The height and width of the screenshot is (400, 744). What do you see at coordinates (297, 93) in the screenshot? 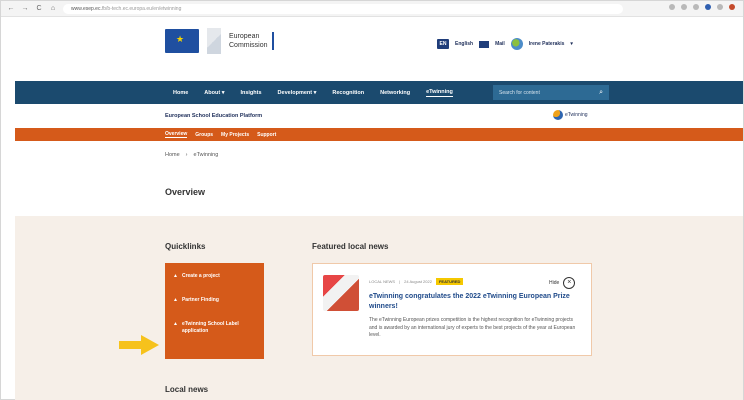
I see `nav-development: Development ▾` at bounding box center [297, 93].